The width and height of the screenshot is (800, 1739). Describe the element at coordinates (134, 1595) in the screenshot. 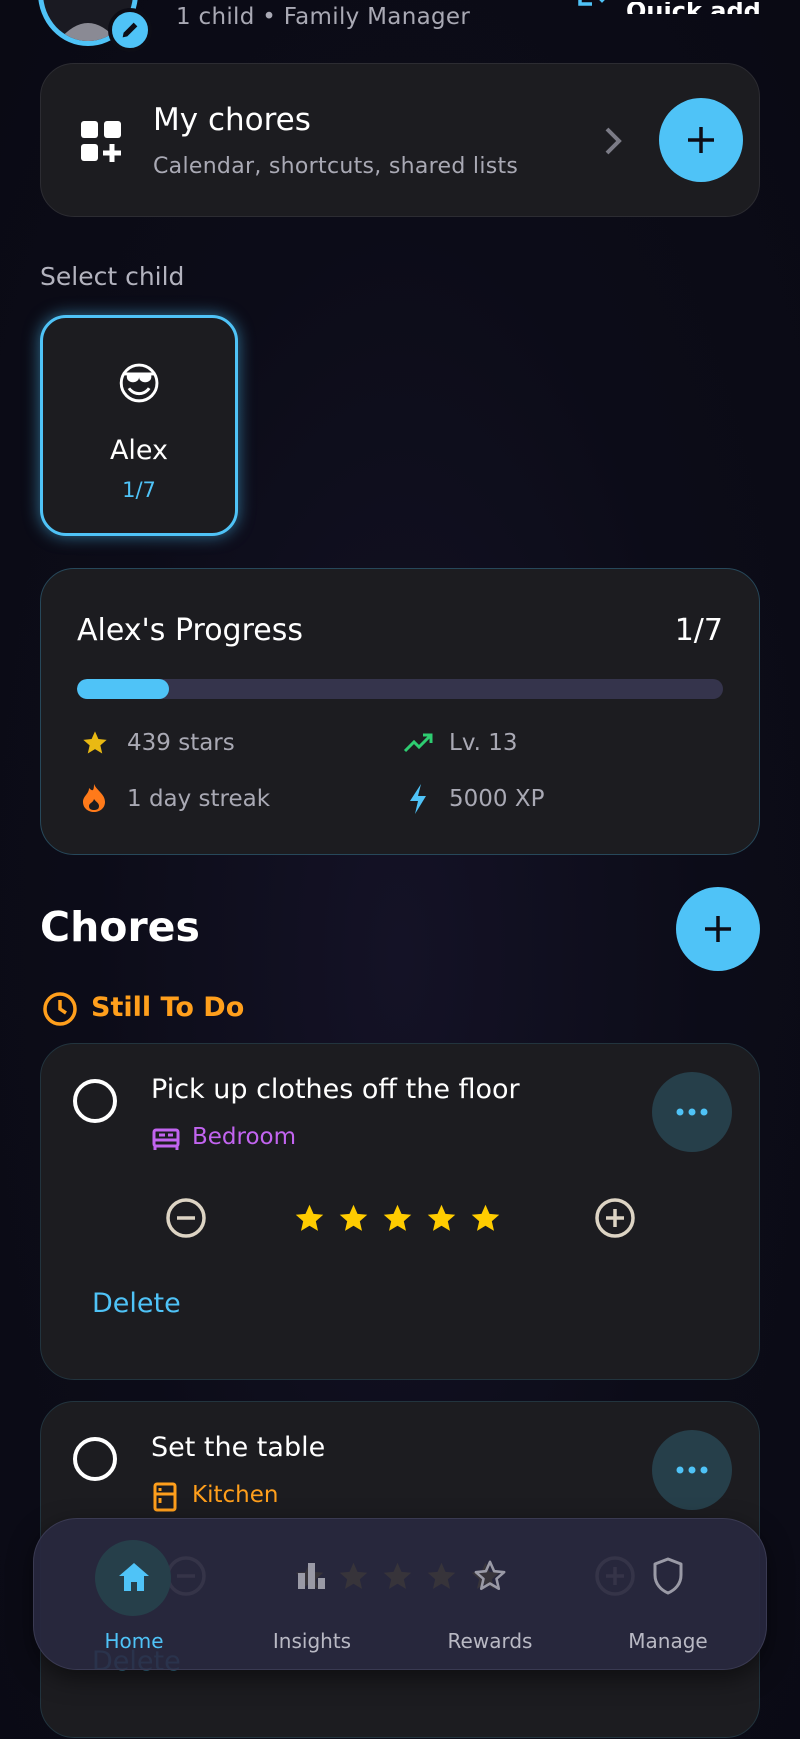

I see `nav-home: Home` at that location.